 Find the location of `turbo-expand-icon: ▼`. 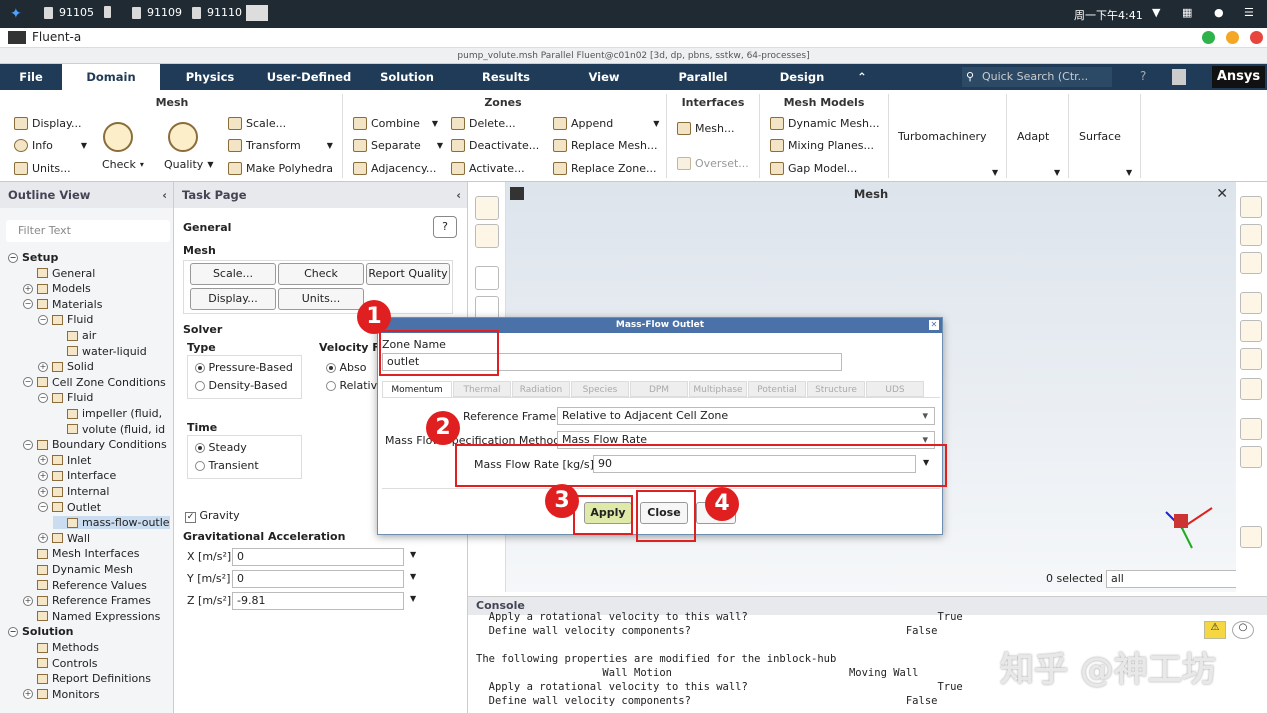

turbo-expand-icon: ▼ is located at coordinates (995, 172).